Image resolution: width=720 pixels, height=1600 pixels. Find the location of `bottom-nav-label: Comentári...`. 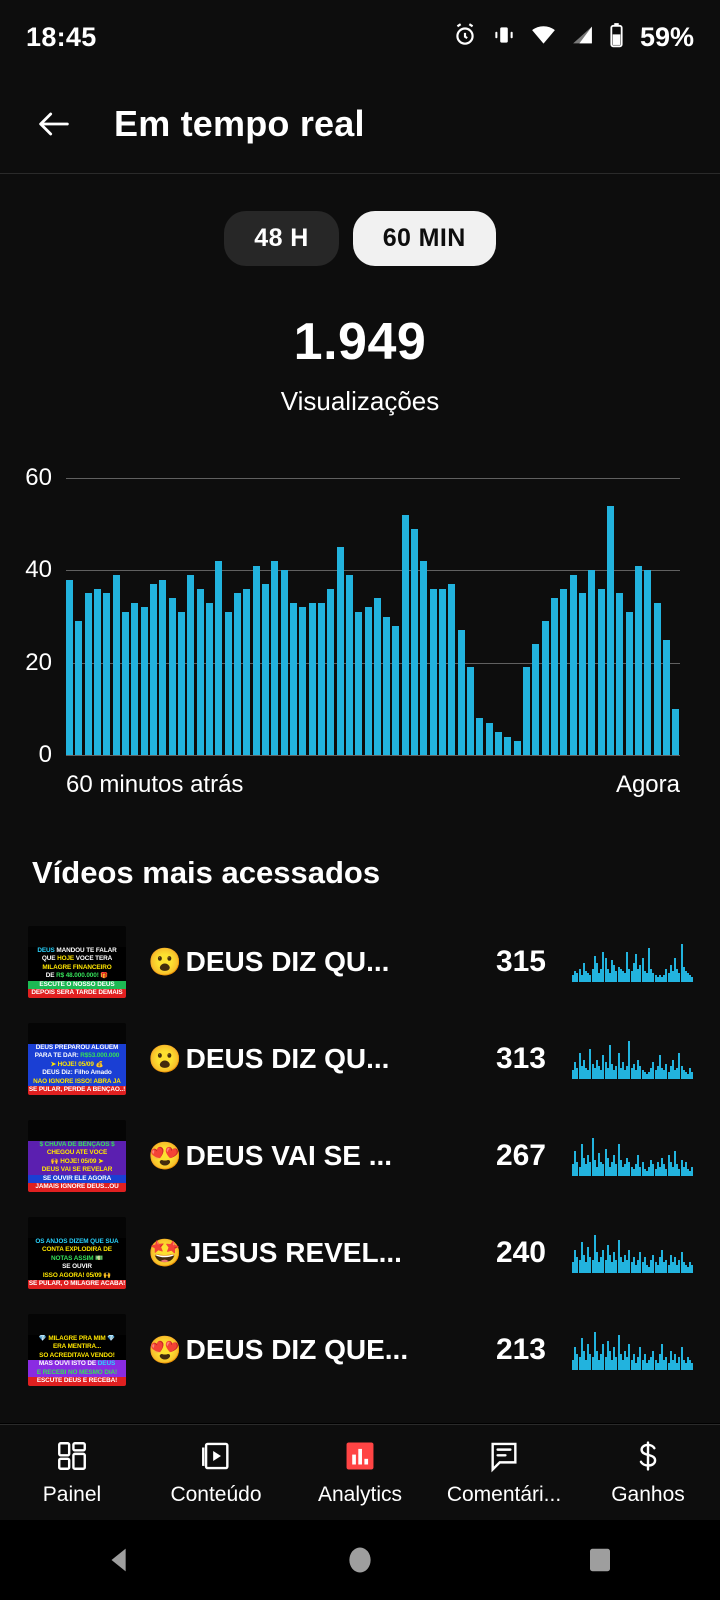

bottom-nav-label: Comentári... is located at coordinates (504, 1494).